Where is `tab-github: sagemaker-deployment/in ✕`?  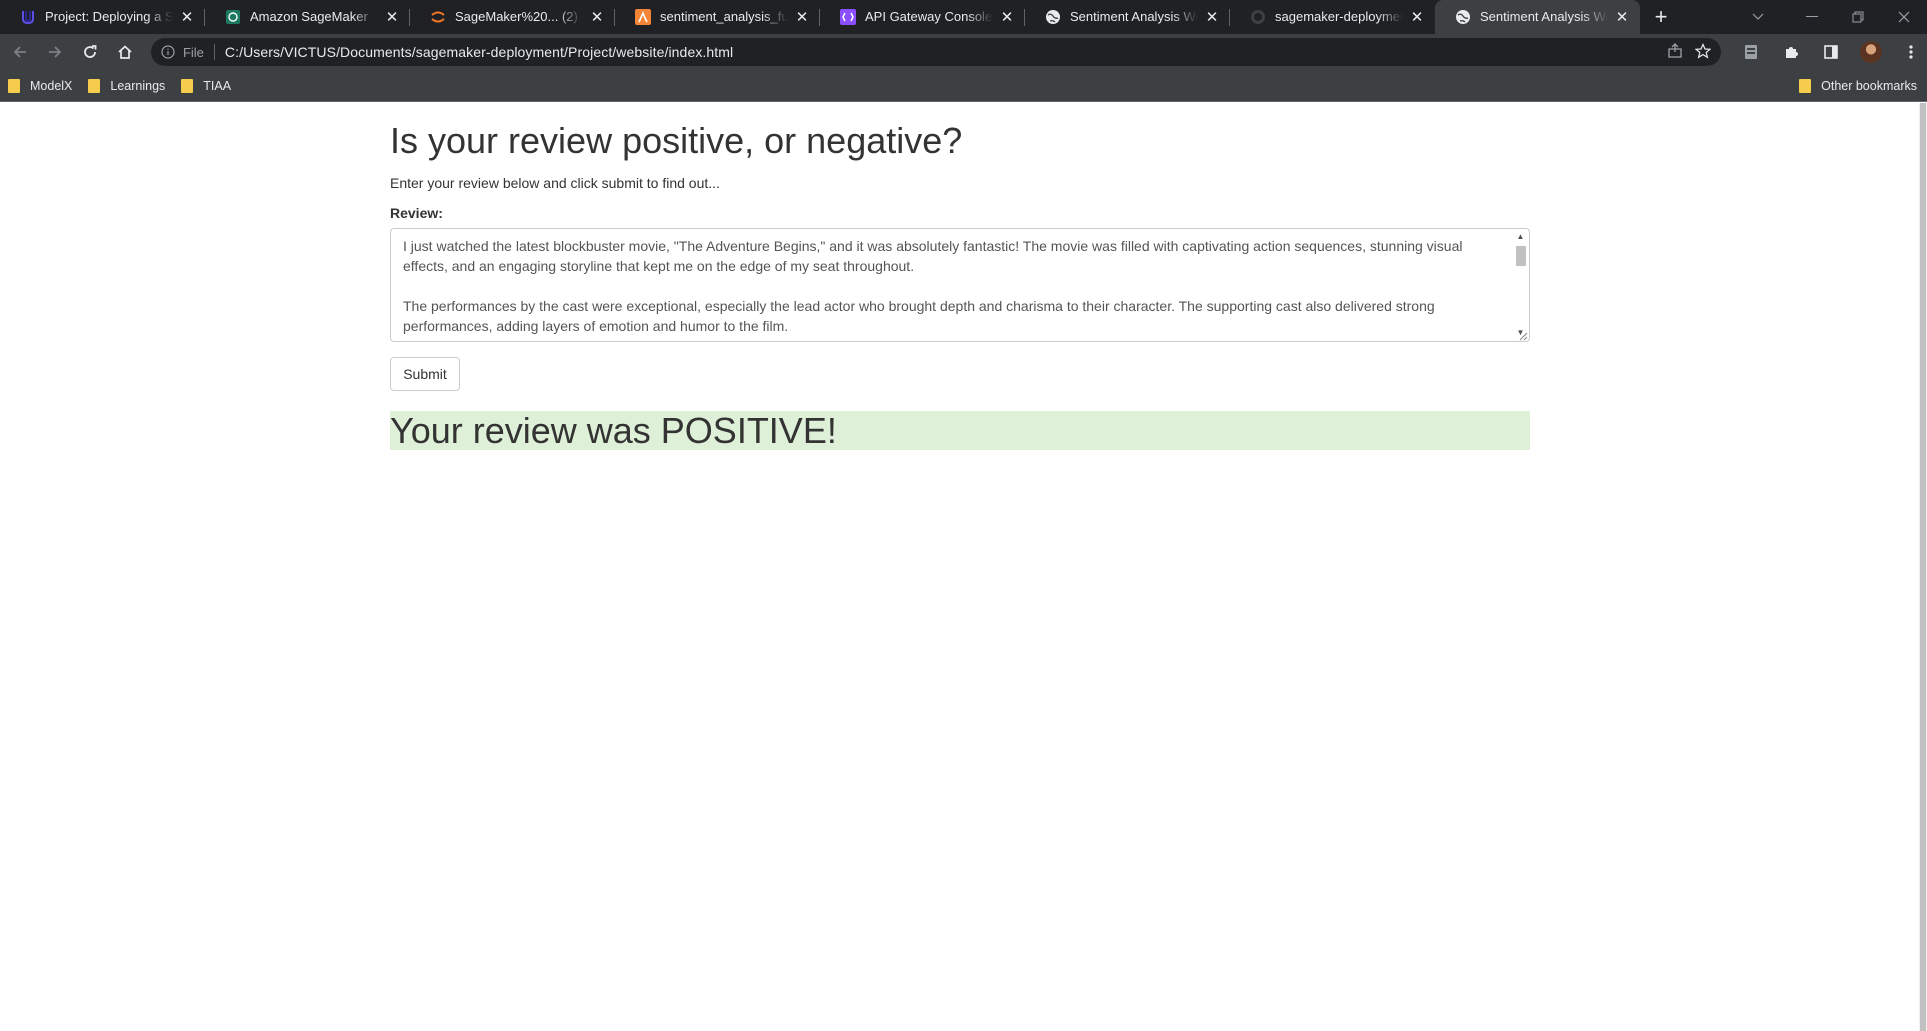
tab-github: sagemaker-deployment/in ✕ is located at coordinates (1332, 17).